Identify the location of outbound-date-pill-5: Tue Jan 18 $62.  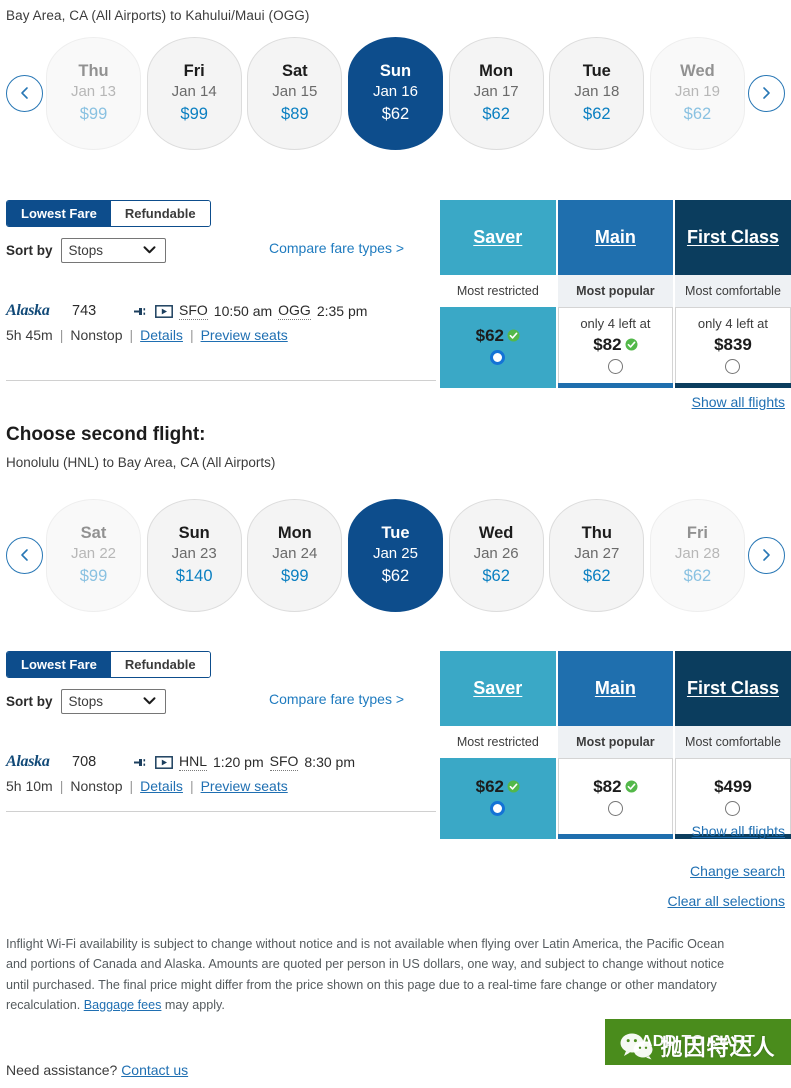
(597, 93).